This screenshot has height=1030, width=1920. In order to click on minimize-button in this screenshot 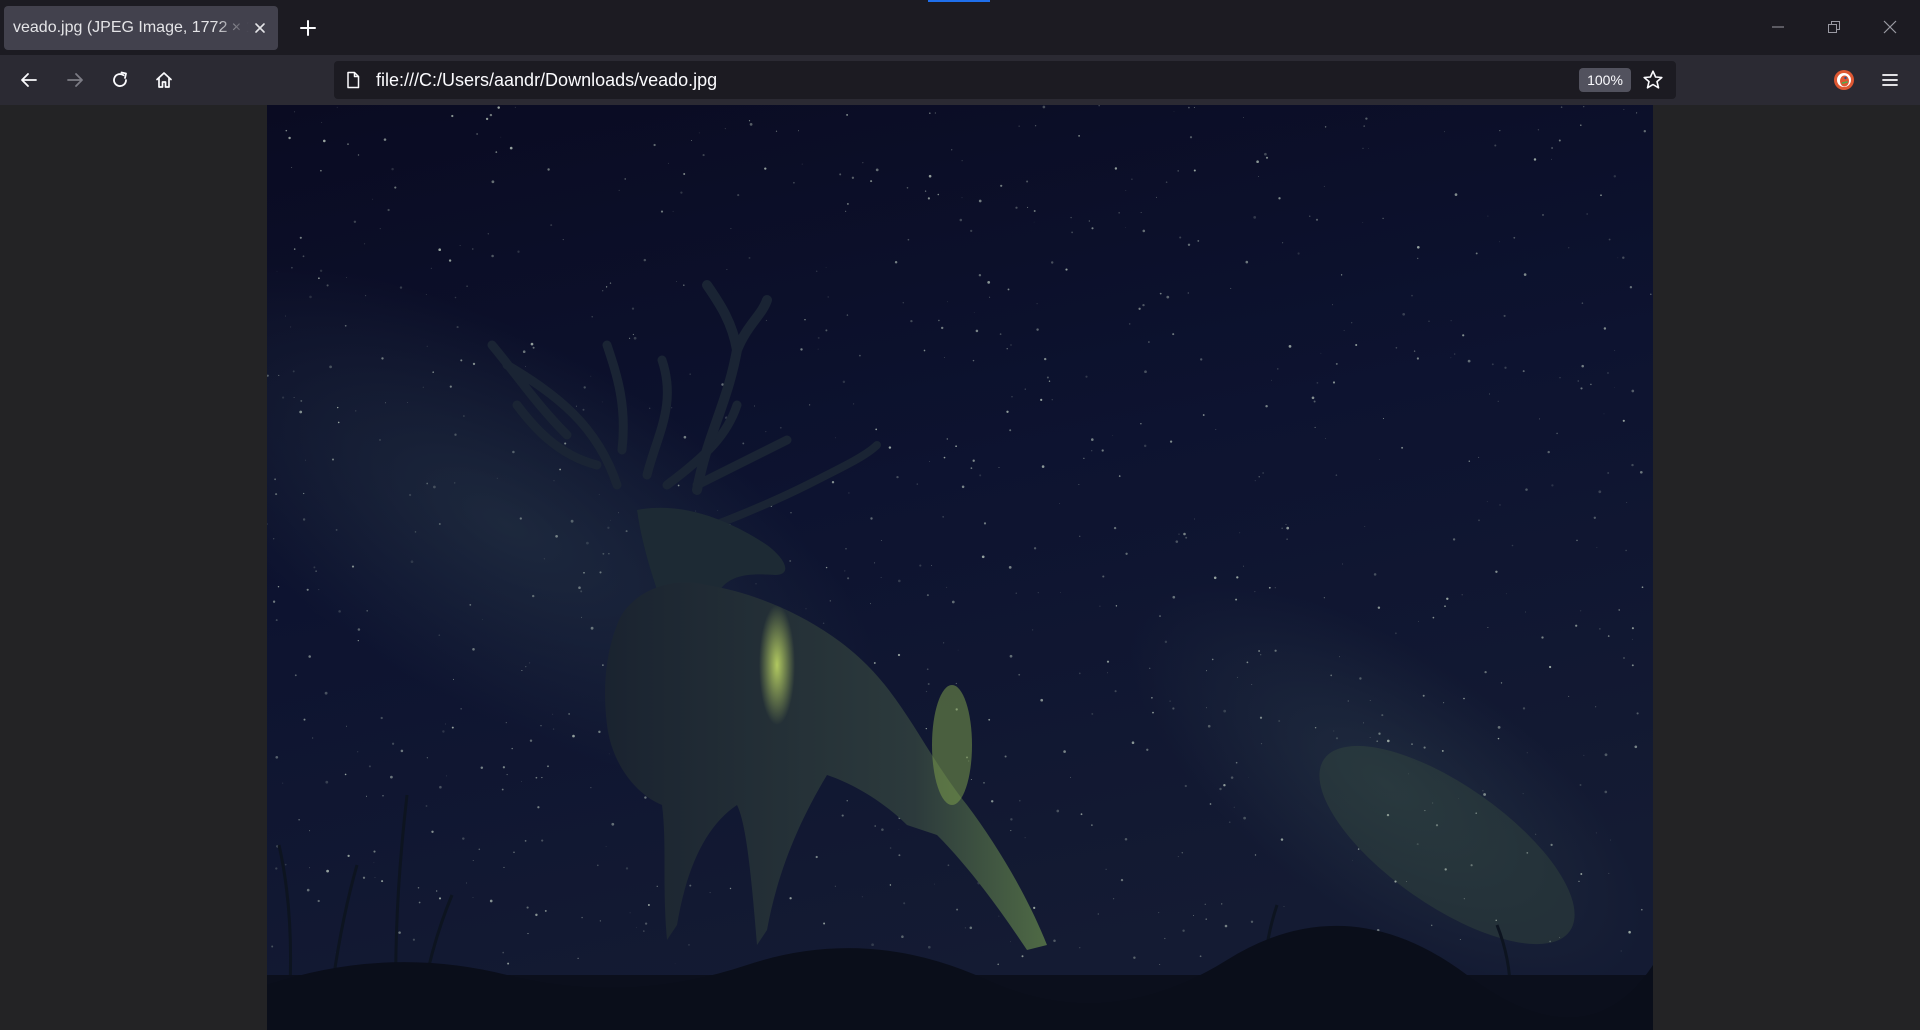, I will do `click(1778, 27)`.